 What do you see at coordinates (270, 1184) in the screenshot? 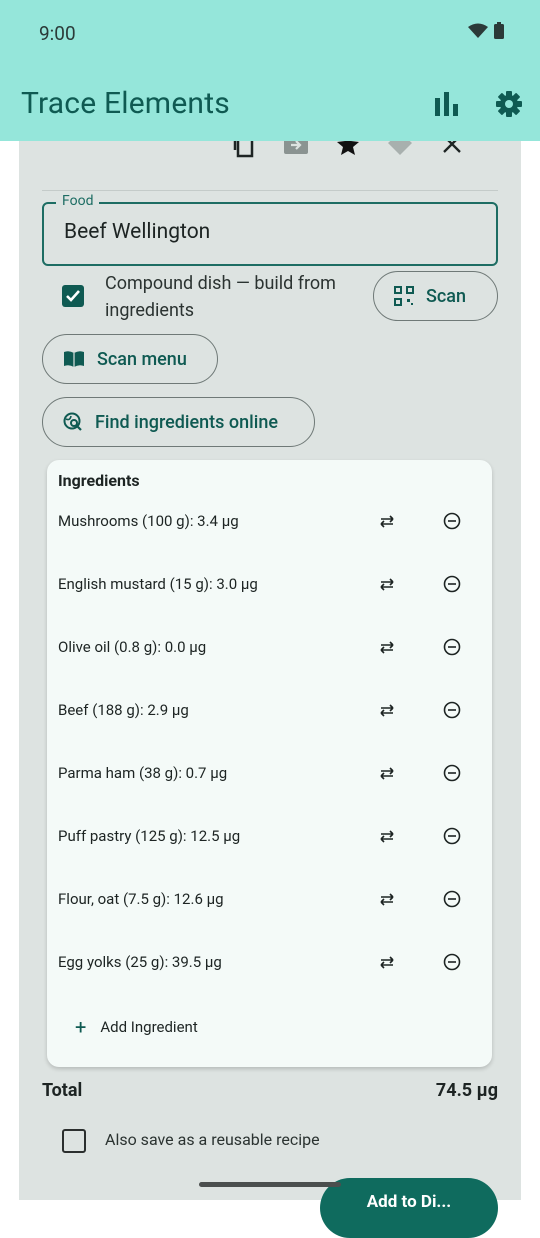
I see `gesture-nav-handle` at bounding box center [270, 1184].